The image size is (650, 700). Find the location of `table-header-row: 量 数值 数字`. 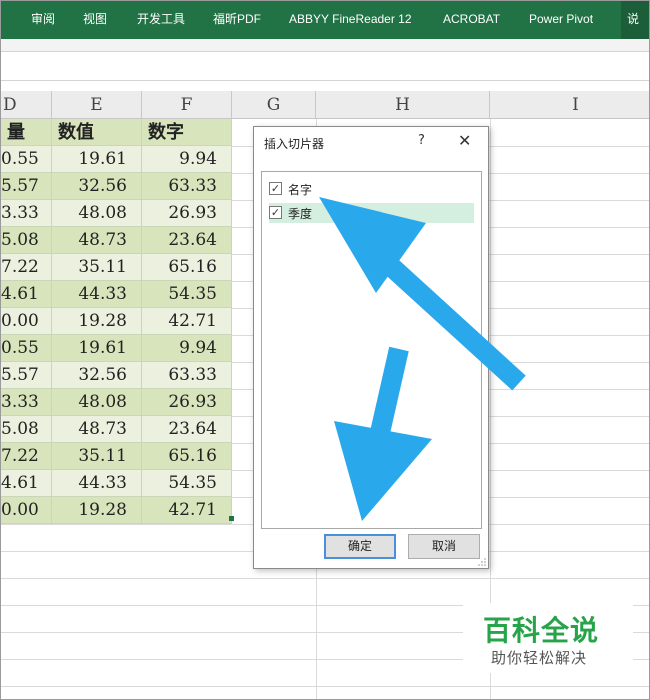

table-header-row: 量 数值 数字 is located at coordinates (116, 132).